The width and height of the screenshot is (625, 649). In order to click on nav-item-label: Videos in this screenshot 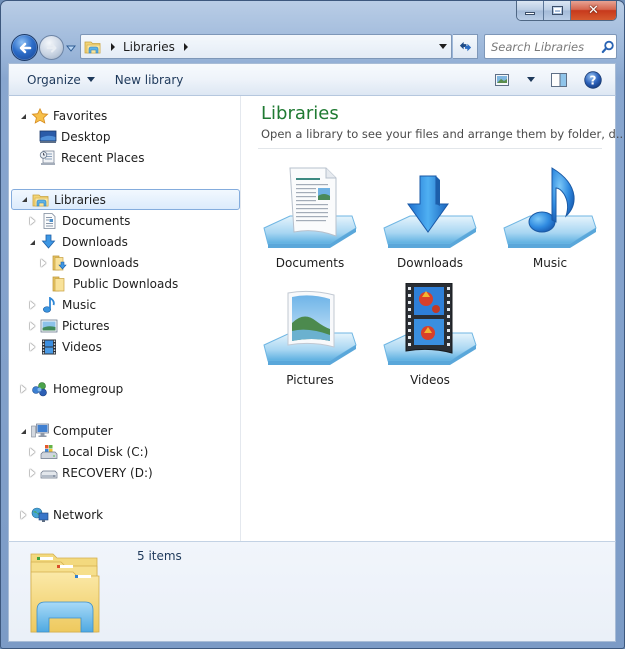, I will do `click(82, 347)`.